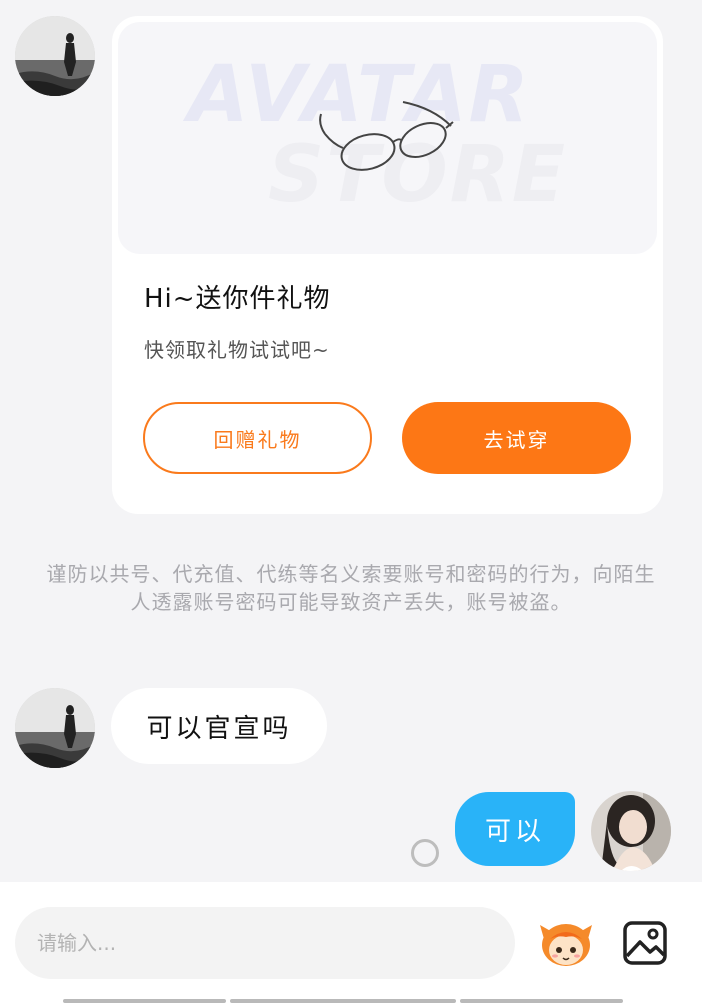 The height and width of the screenshot is (1003, 702). What do you see at coordinates (516, 438) in the screenshot?
I see `try-on-button: 去试穿` at bounding box center [516, 438].